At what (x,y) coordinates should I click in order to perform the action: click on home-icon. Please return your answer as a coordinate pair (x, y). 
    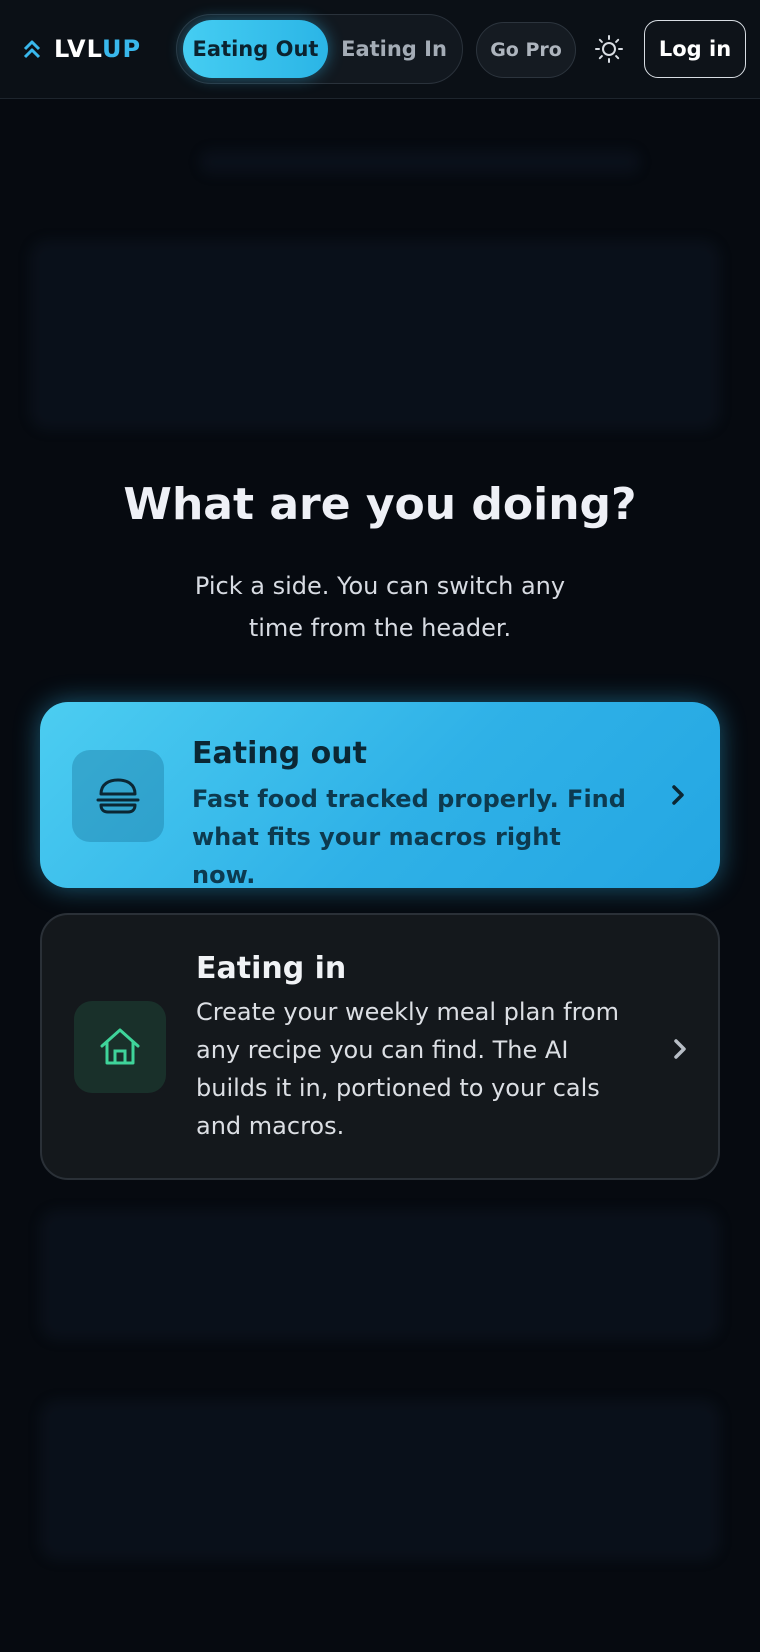
    Looking at the image, I should click on (120, 1046).